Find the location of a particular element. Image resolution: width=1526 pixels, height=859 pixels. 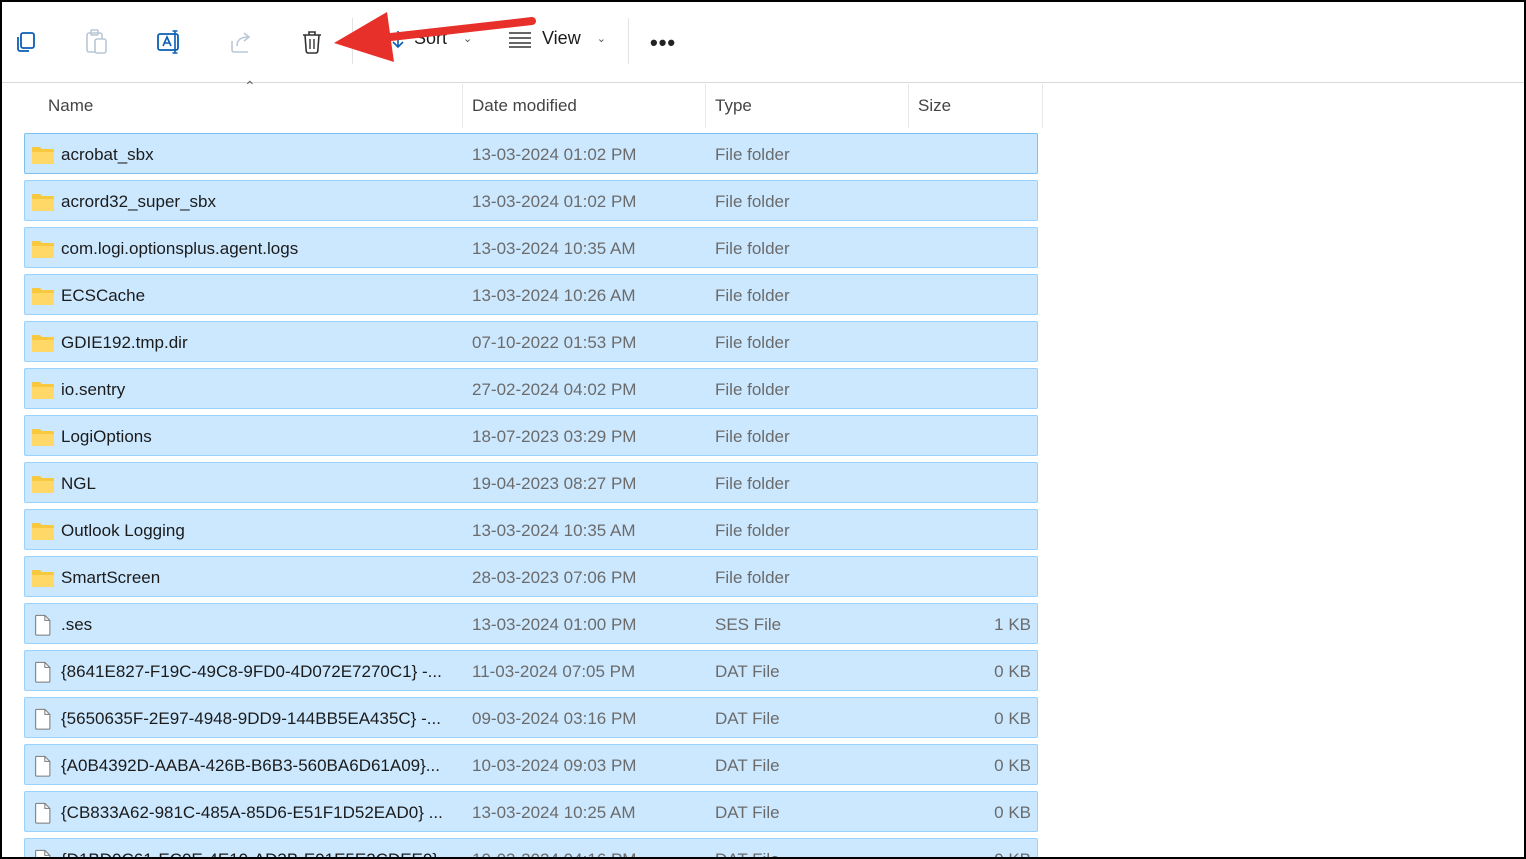

share-button is located at coordinates (241, 42).